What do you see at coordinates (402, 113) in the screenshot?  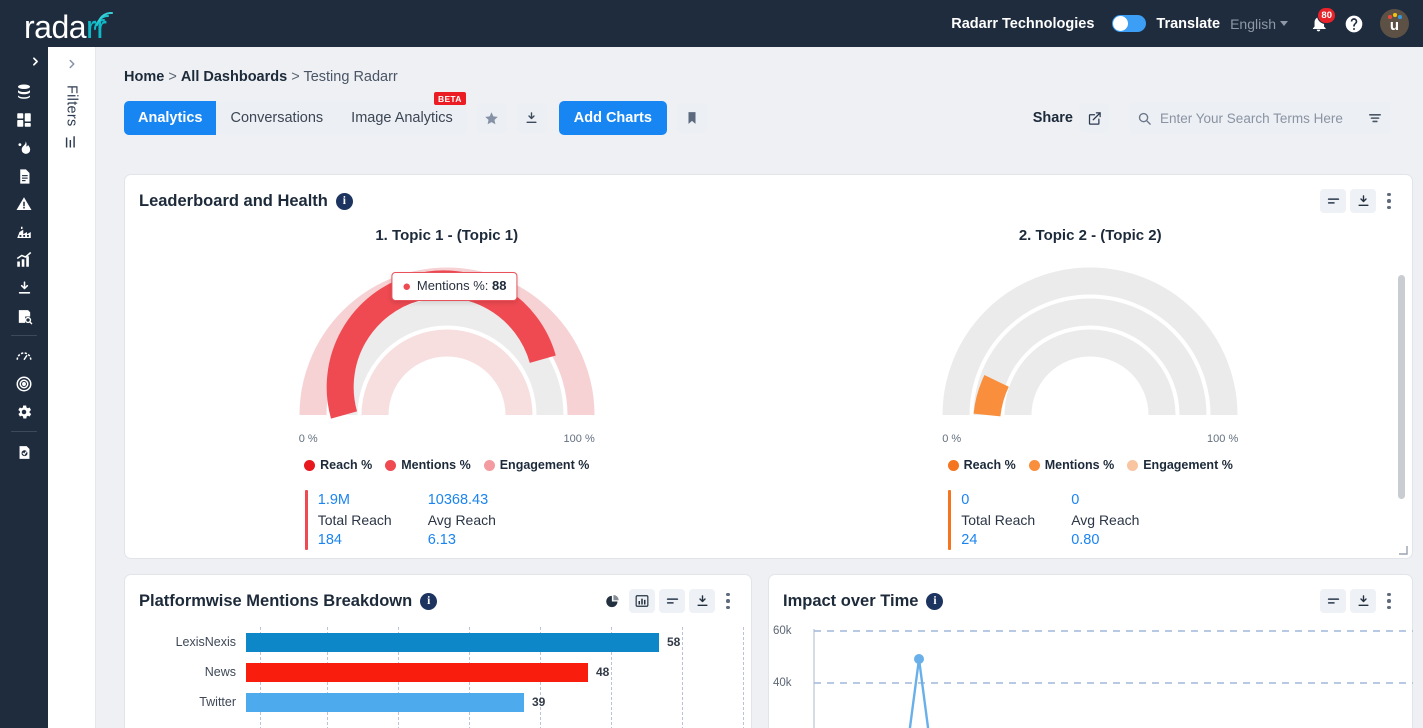 I see `tab-image-analytics: Image Analytics BETA` at bounding box center [402, 113].